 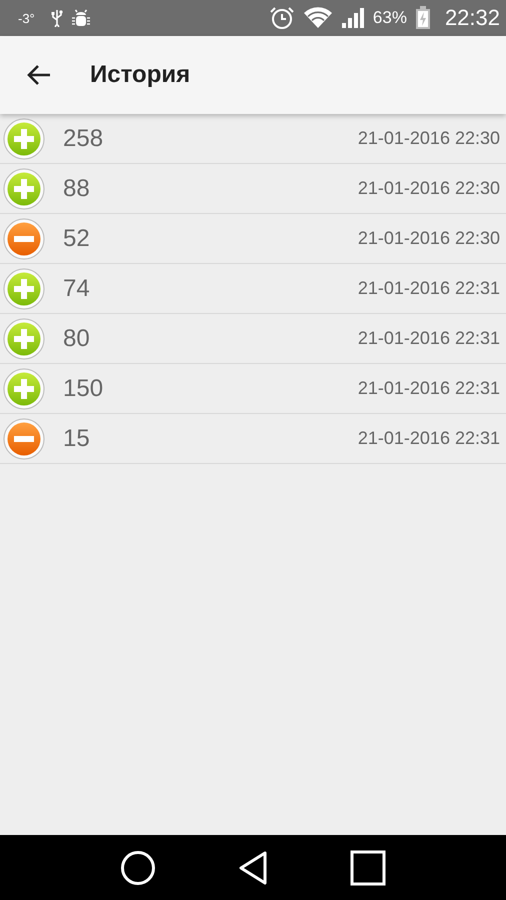 What do you see at coordinates (253, 439) in the screenshot?
I see `history-row: 15 21-01-2016 22:31` at bounding box center [253, 439].